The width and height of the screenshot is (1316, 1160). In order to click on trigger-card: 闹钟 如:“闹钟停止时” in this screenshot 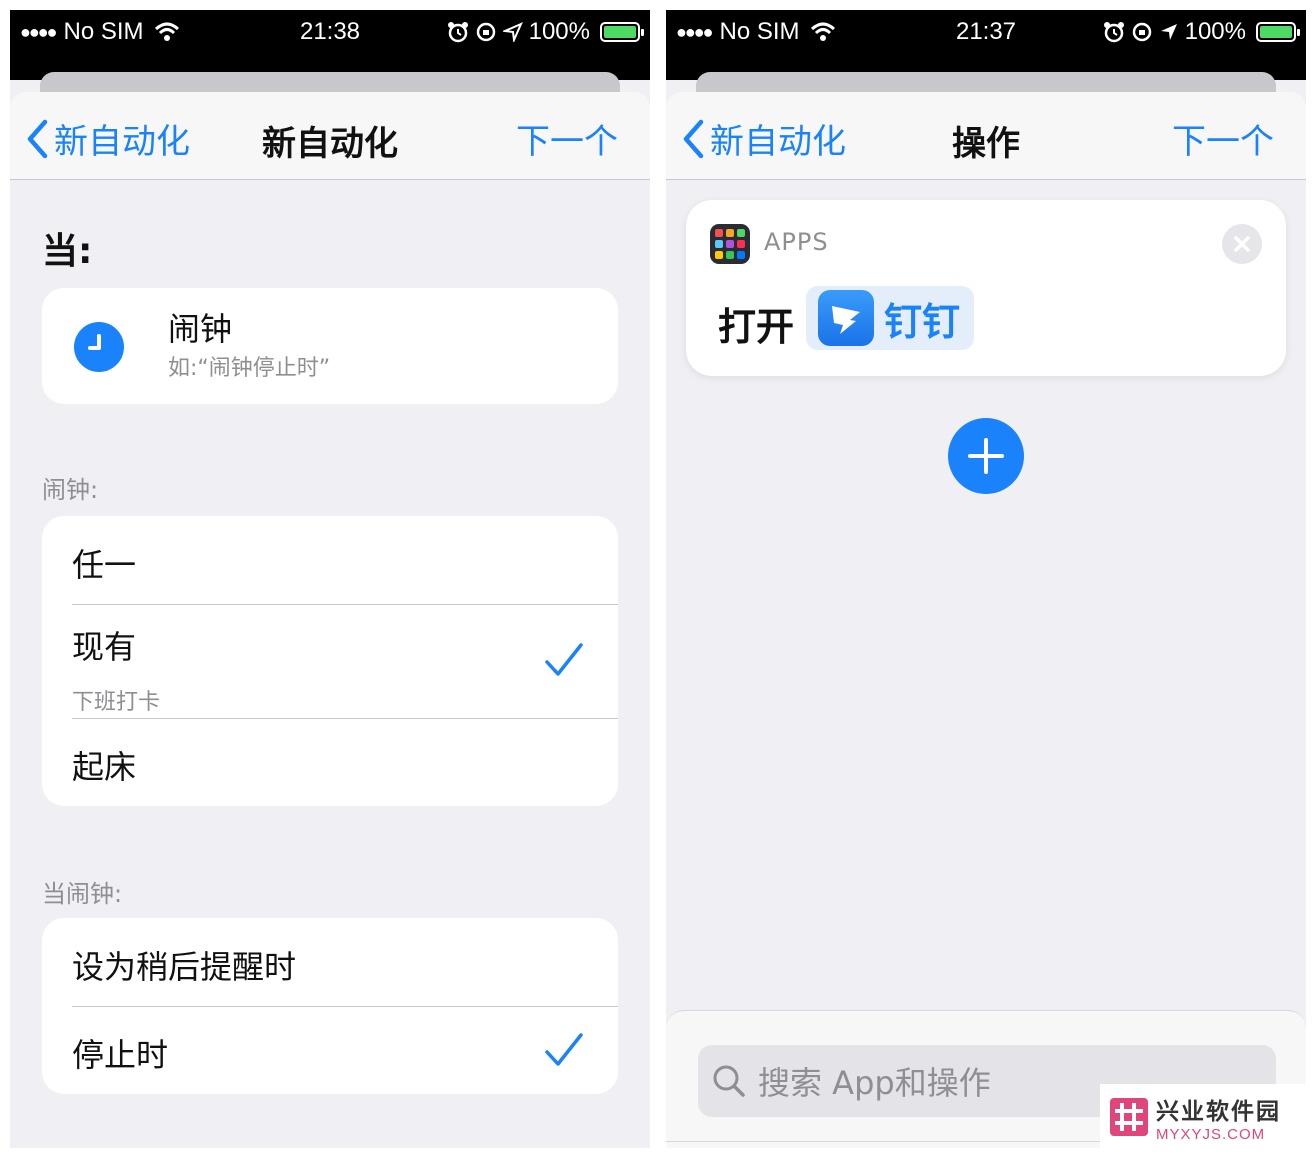, I will do `click(330, 346)`.